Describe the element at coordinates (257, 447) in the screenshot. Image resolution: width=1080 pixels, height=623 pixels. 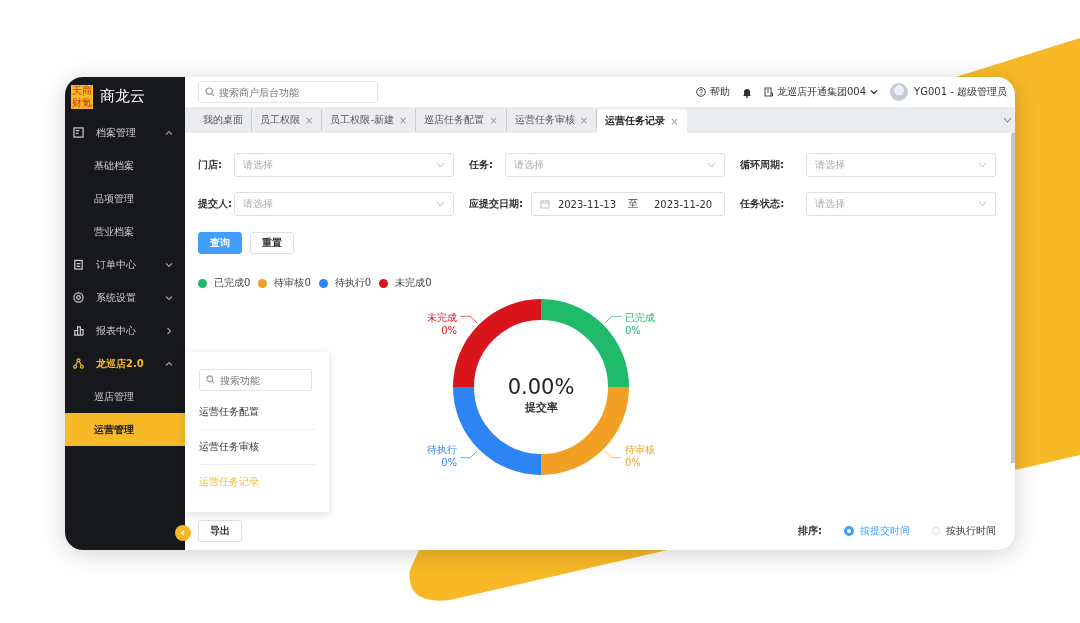
I see `menu-item: 运营任务审核` at that location.